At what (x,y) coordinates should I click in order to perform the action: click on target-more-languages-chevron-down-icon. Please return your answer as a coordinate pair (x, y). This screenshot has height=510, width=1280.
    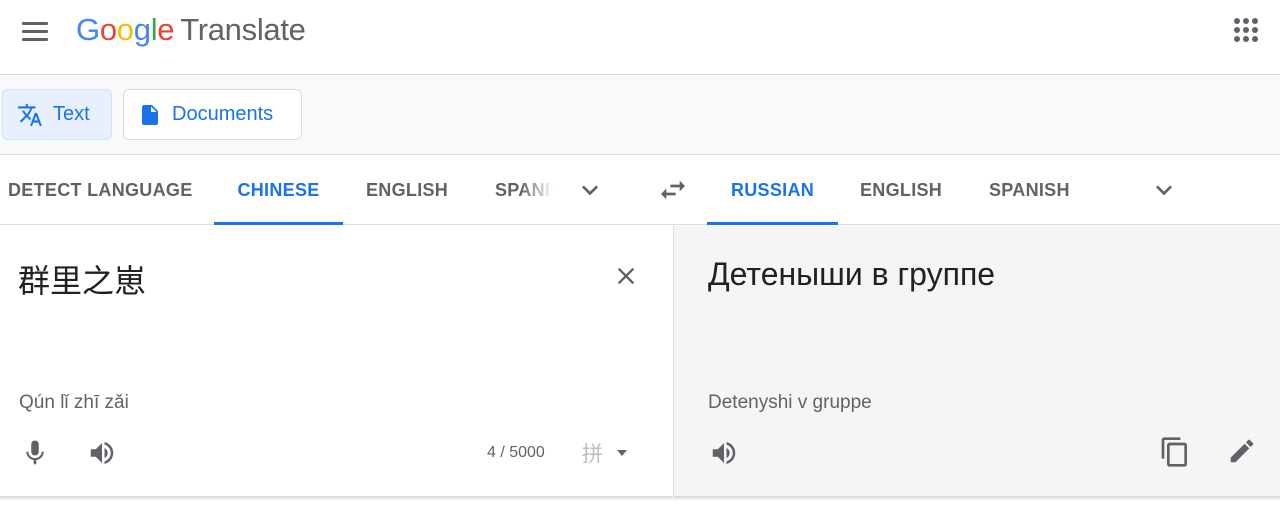
    Looking at the image, I should click on (1164, 190).